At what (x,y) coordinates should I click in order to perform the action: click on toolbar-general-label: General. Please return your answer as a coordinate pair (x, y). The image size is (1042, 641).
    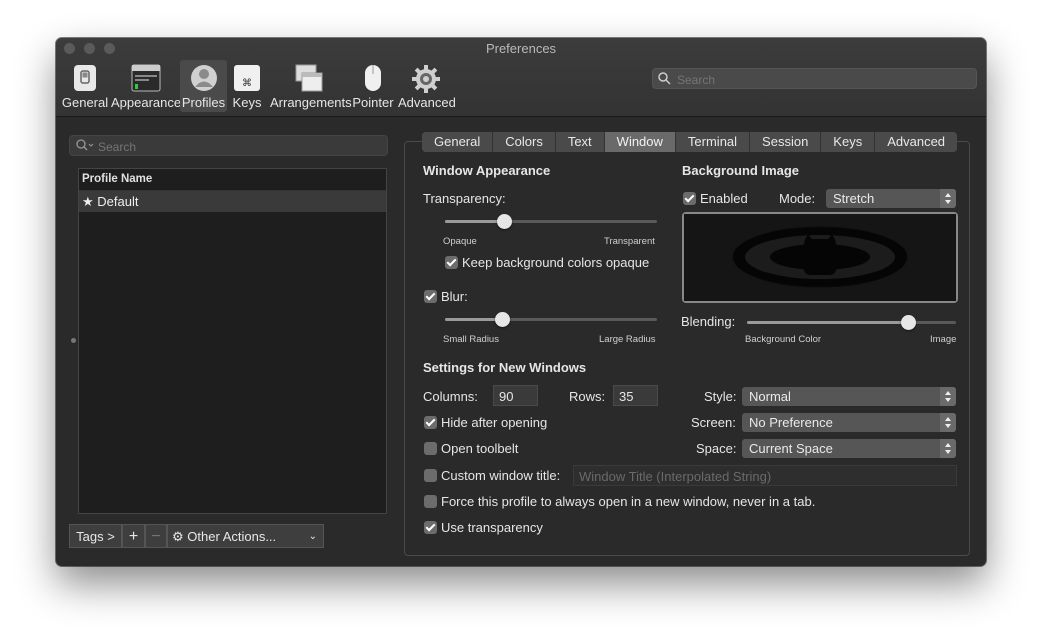
    Looking at the image, I should click on (85, 102).